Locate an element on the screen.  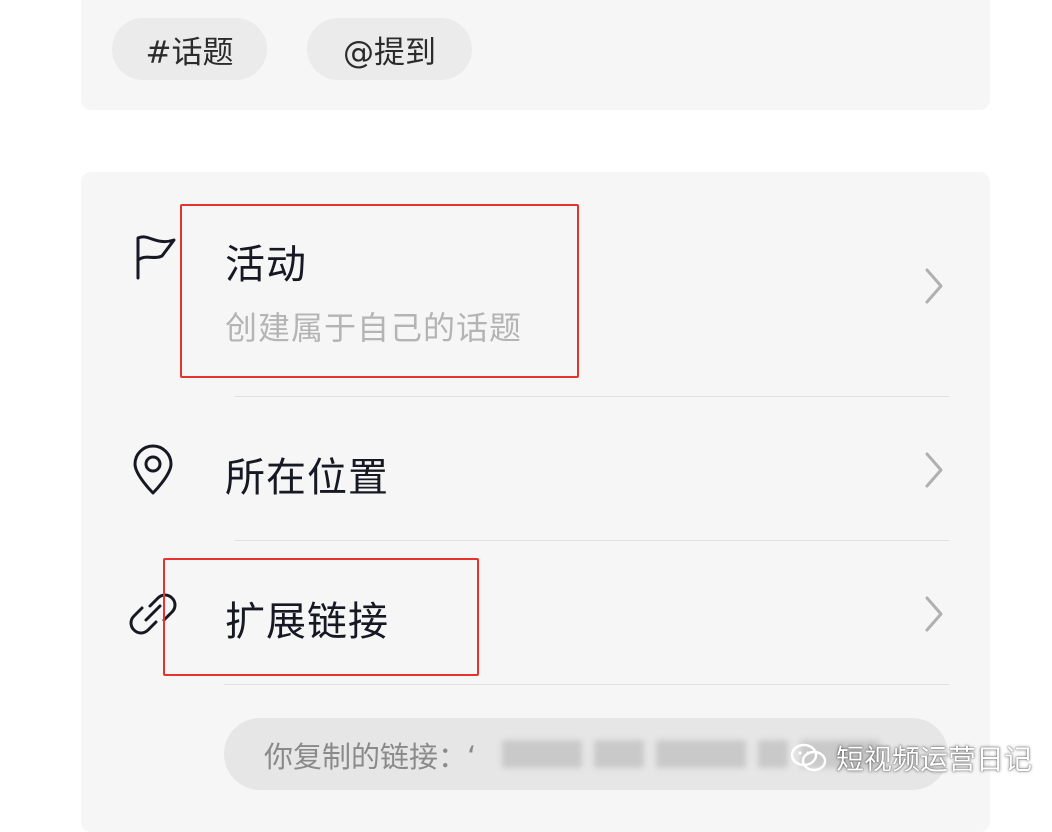
link-icon is located at coordinates (153, 614).